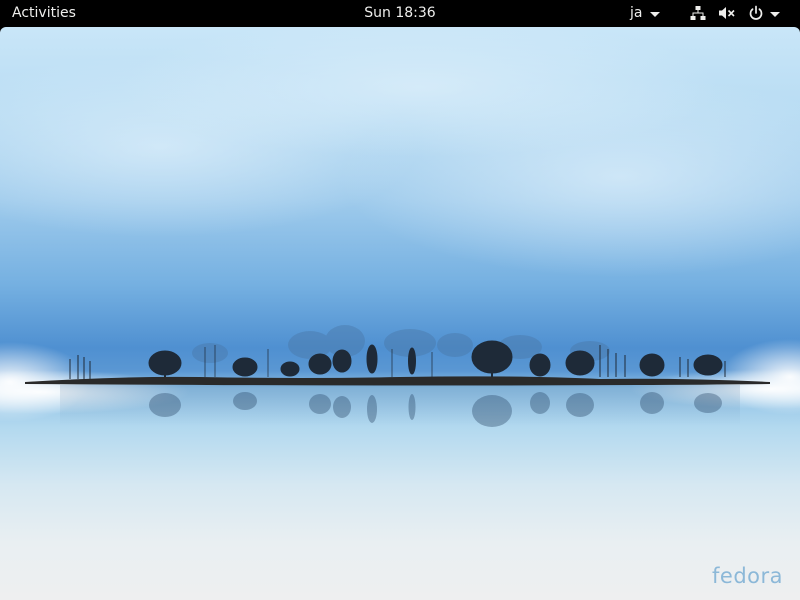 The height and width of the screenshot is (600, 800). What do you see at coordinates (44, 13) in the screenshot?
I see `activities-button: Activities` at bounding box center [44, 13].